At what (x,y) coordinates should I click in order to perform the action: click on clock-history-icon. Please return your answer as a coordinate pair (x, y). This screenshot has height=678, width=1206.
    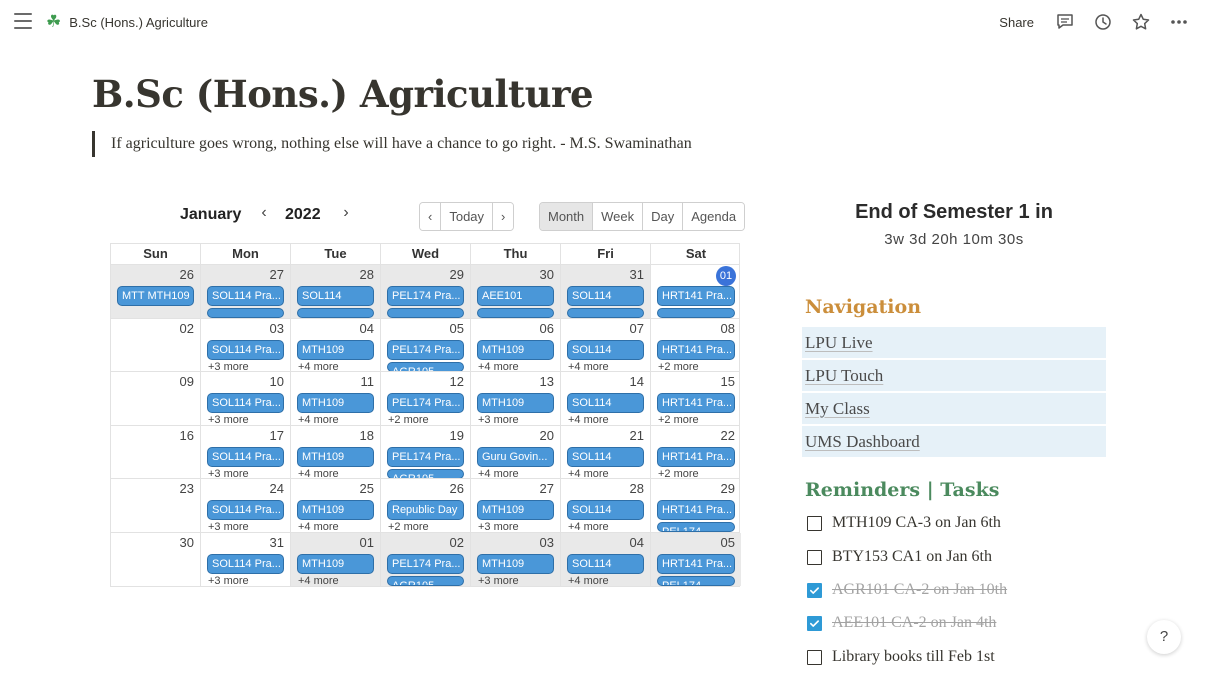
    Looking at the image, I should click on (1103, 22).